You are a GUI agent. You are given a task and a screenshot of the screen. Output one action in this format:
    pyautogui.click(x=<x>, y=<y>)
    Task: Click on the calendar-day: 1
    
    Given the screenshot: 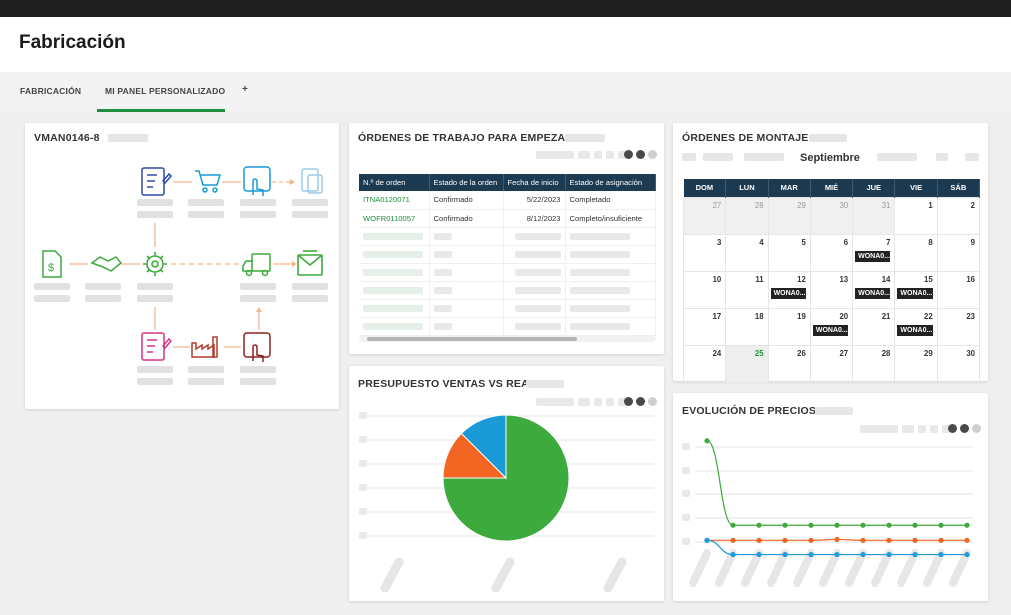 What is the action you would take?
    pyautogui.click(x=916, y=215)
    